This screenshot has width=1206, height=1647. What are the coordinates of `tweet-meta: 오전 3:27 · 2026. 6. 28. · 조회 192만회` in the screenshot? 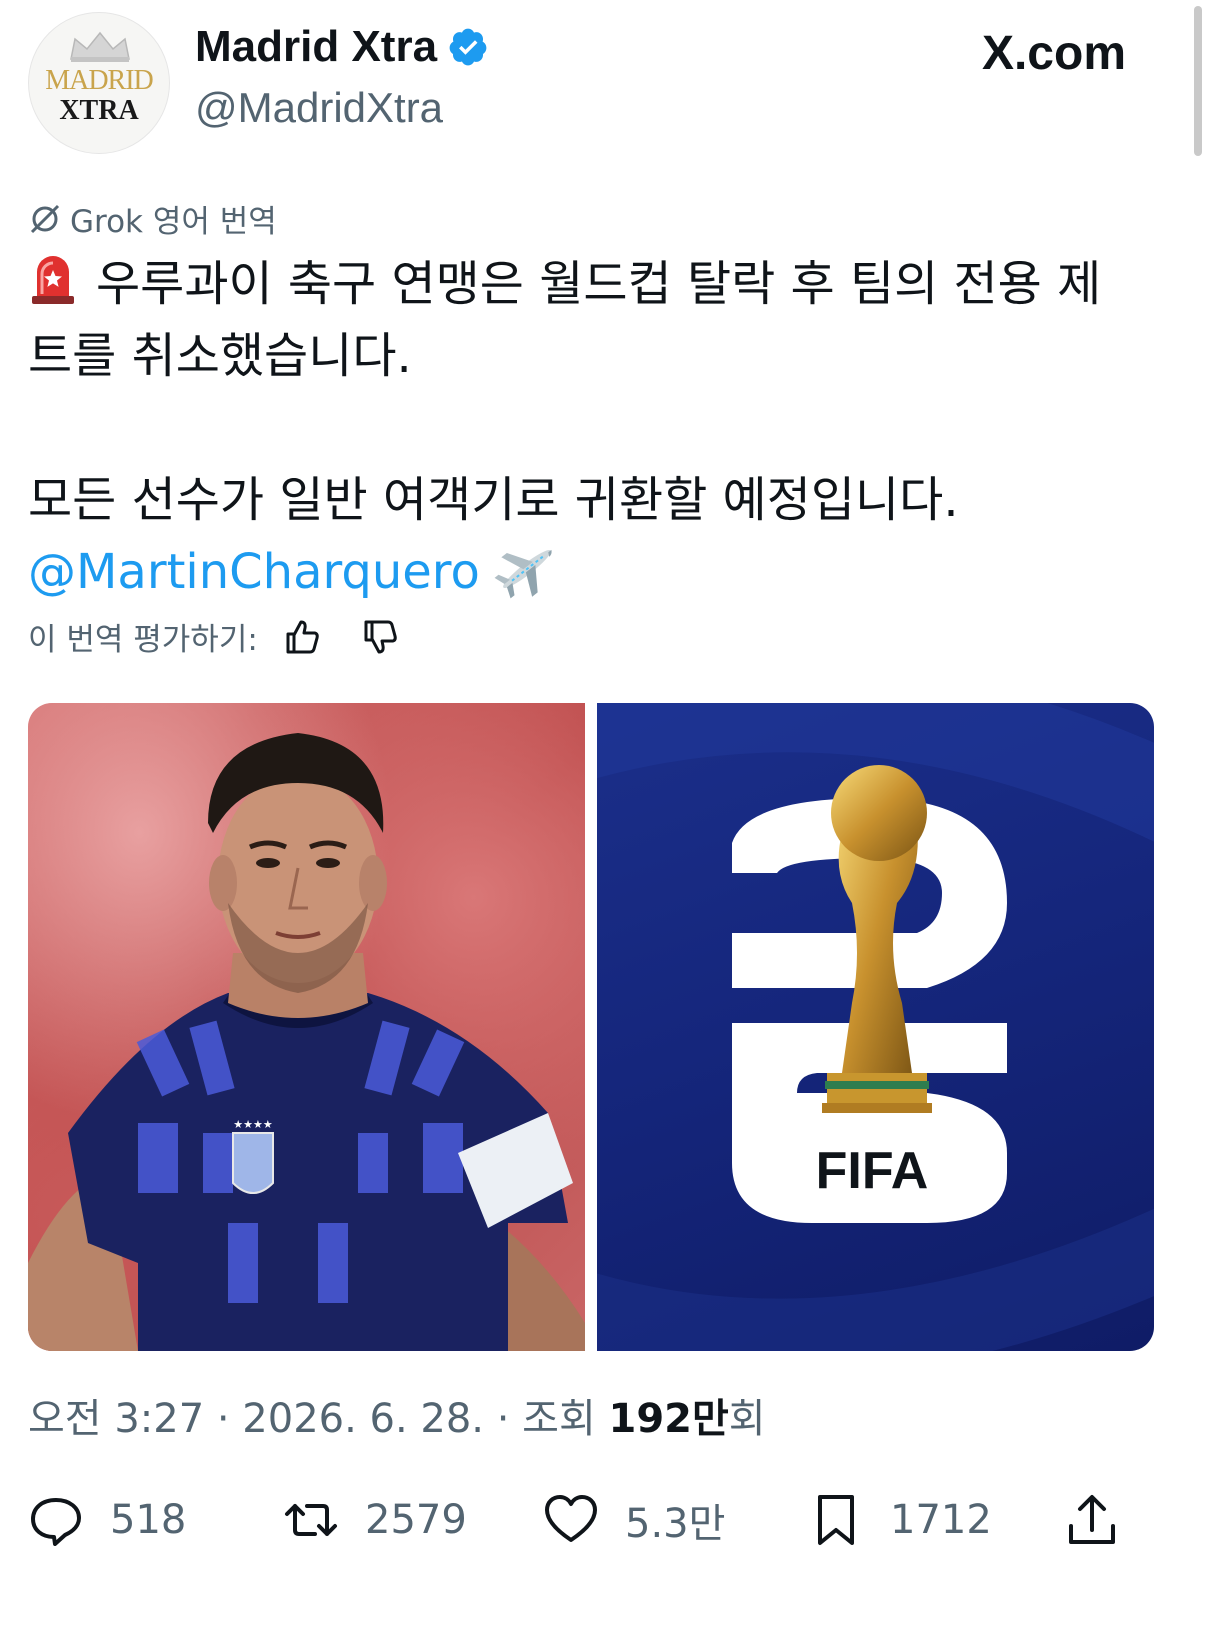 It's located at (397, 1415).